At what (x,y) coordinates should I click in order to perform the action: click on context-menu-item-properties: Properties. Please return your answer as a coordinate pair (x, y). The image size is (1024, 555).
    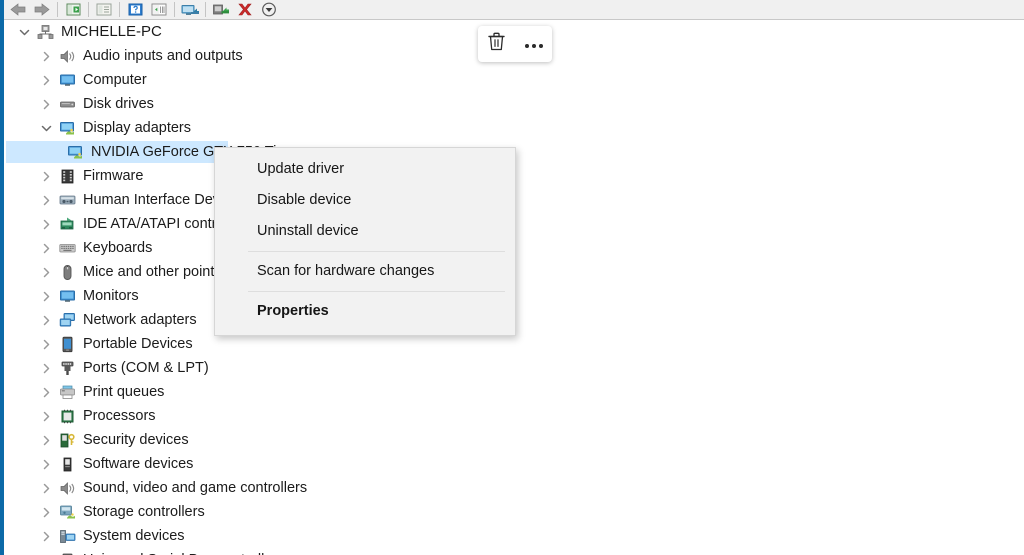
    Looking at the image, I should click on (365, 311).